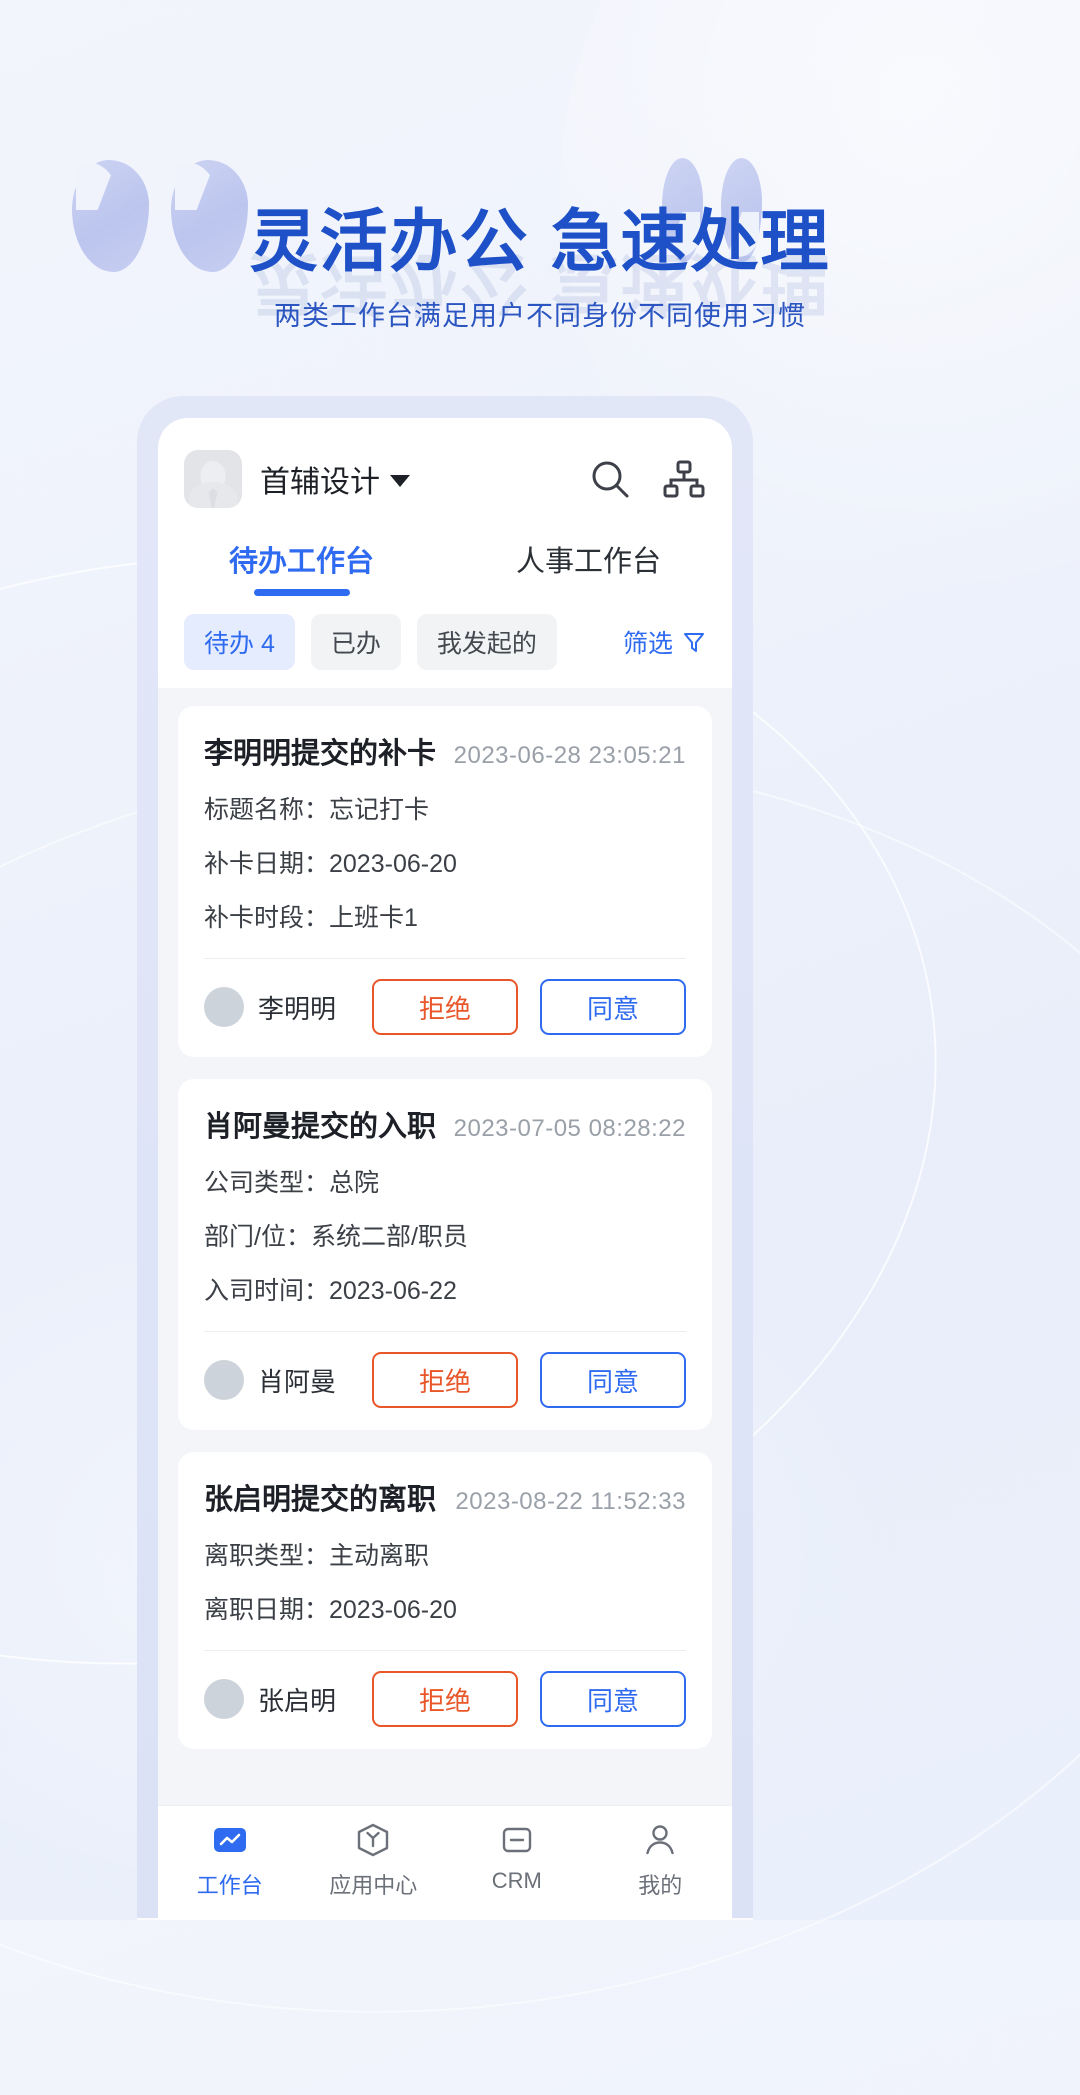  I want to click on card-actions: 肖阿曼 拒绝 同意, so click(445, 1381).